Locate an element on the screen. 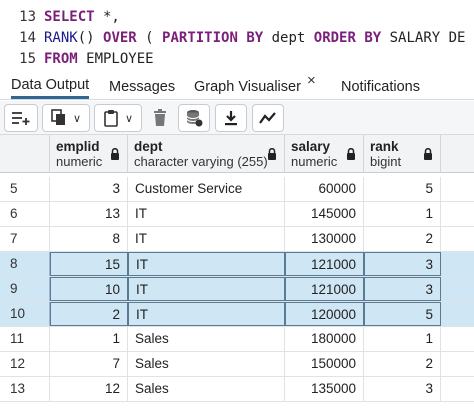 This screenshot has height=412, width=474. row-number: 5 is located at coordinates (25, 189).